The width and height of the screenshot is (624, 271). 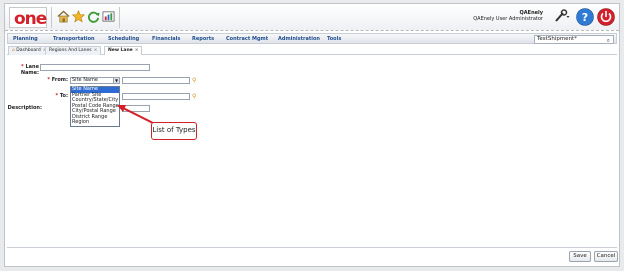 I want to click on from-value-field, so click(x=156, y=80).